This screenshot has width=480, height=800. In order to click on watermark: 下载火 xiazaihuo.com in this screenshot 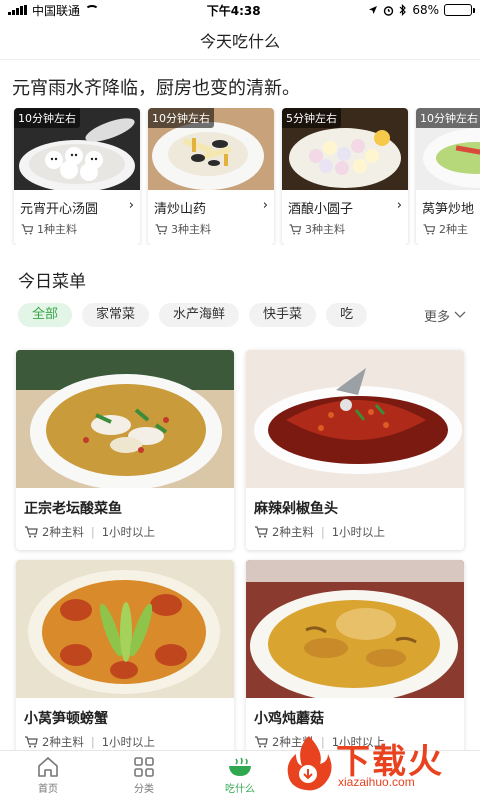, I will do `click(379, 764)`.